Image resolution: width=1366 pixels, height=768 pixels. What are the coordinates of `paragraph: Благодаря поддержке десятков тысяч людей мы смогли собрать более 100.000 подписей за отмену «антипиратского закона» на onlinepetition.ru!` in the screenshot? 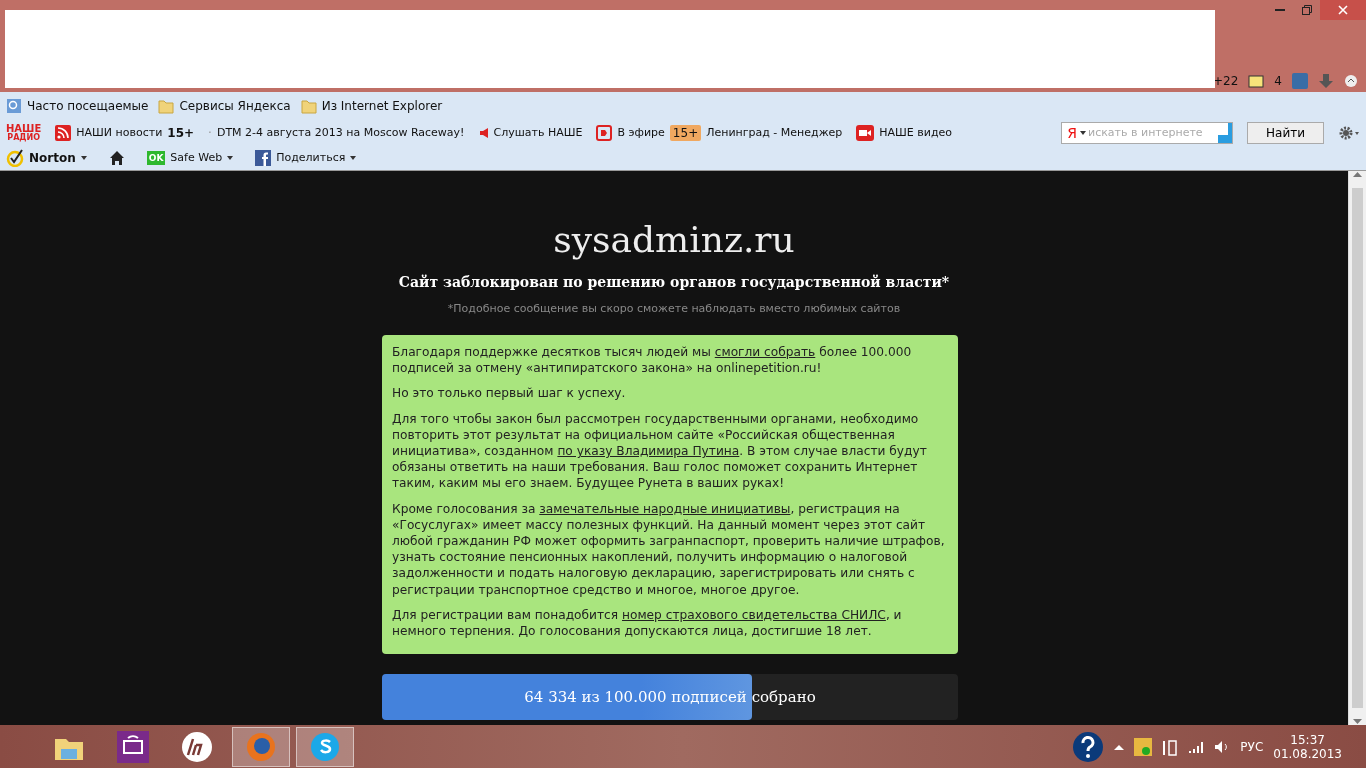 It's located at (652, 360).